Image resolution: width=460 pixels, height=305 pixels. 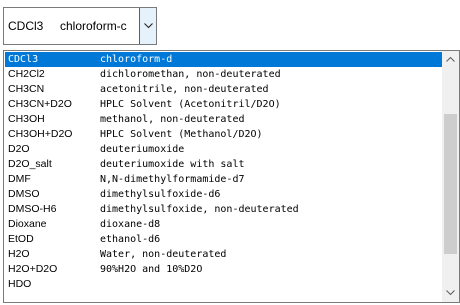 I want to click on list-item: D2O_salt deuteriumoxide with salt, so click(x=224, y=164).